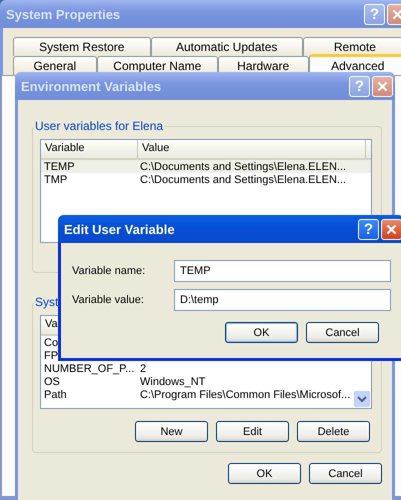 The width and height of the screenshot is (401, 500). Describe the element at coordinates (109, 271) in the screenshot. I see `field-label: Variable name:` at that location.